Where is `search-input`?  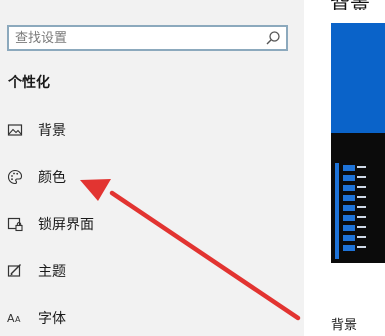 search-input is located at coordinates (134, 38).